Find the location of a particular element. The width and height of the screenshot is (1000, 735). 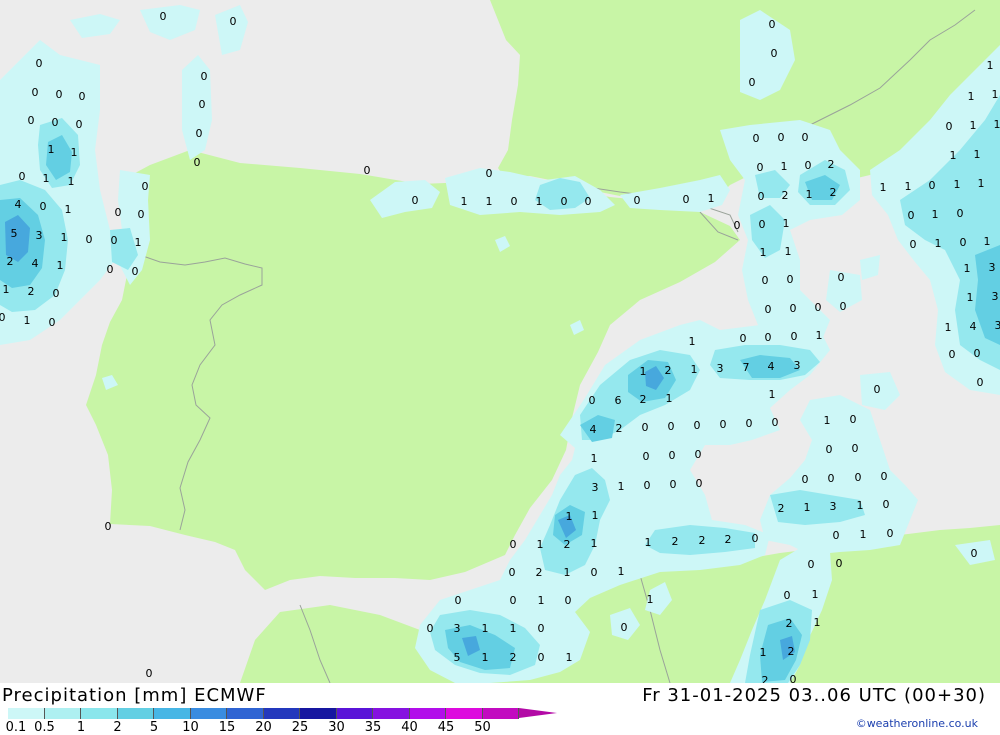

precip-value-label: 6 is located at coordinates (618, 400).